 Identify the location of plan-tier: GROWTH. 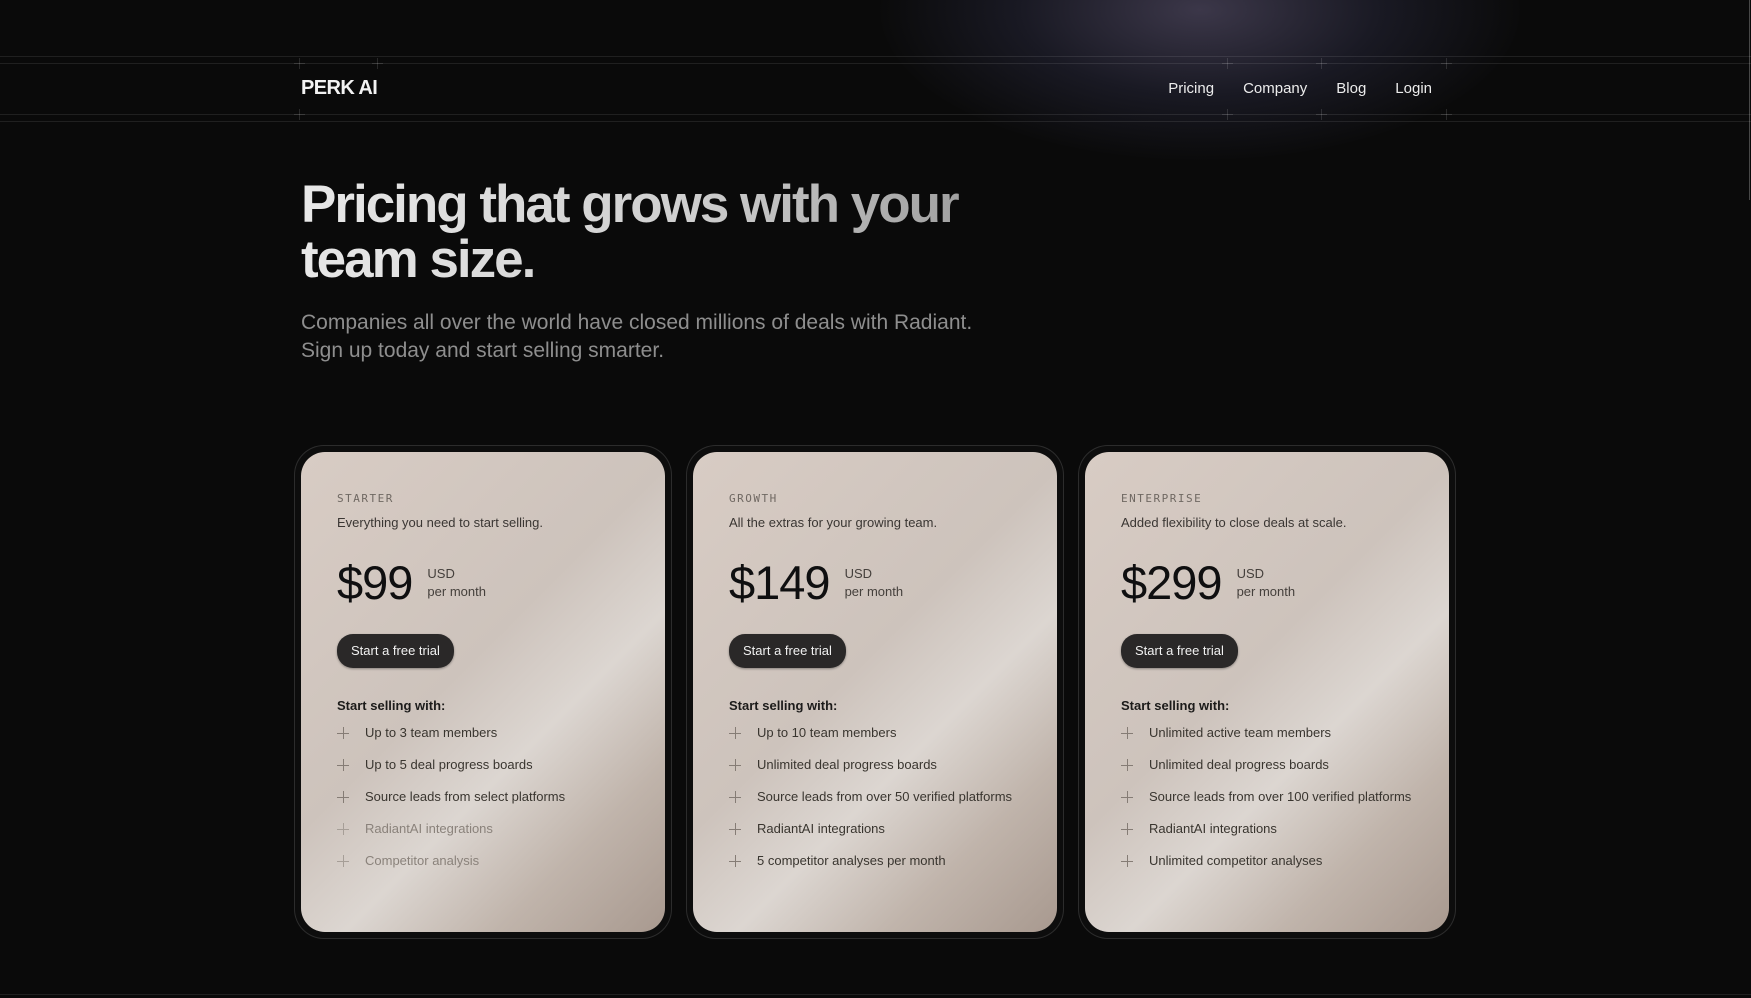
(753, 498).